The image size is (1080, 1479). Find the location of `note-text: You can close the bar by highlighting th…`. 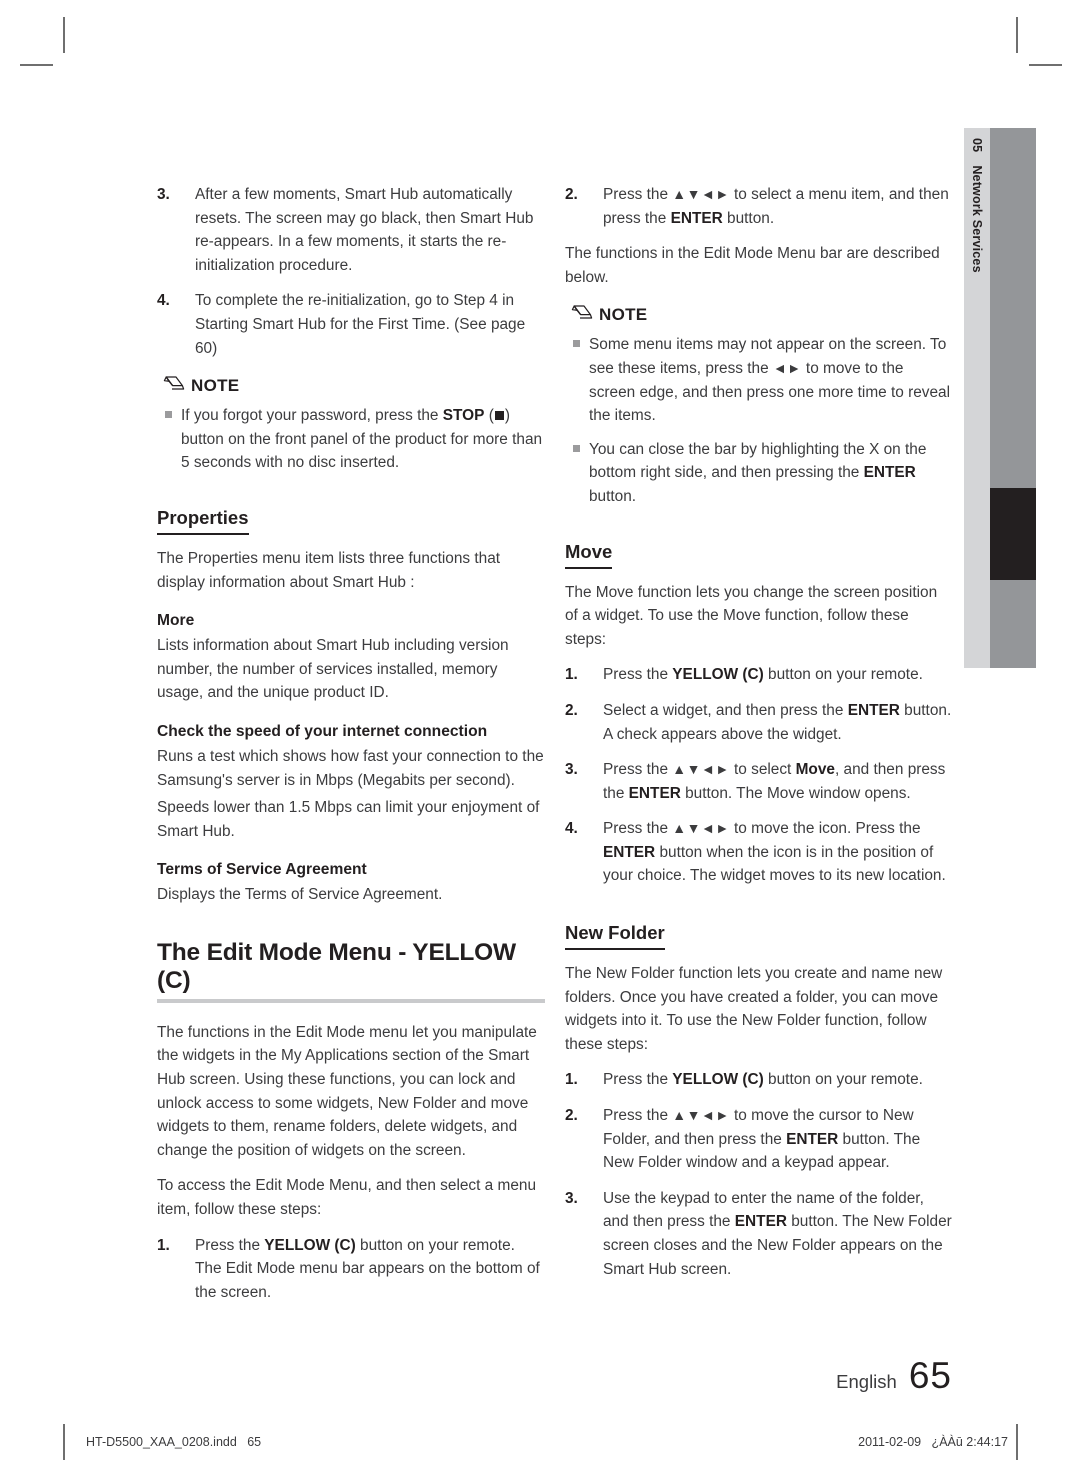

note-text: You can close the bar by highlighting th… is located at coordinates (771, 473).